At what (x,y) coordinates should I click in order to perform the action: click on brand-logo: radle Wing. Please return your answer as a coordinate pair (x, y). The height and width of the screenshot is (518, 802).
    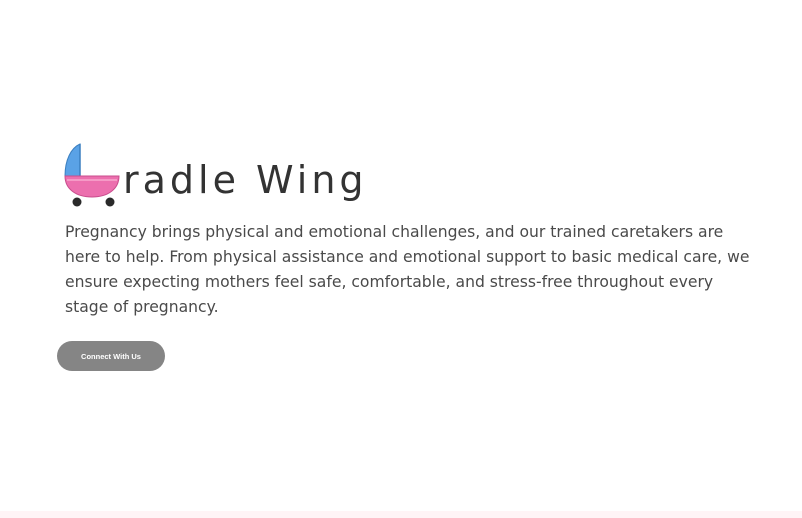
    Looking at the image, I should click on (410, 174).